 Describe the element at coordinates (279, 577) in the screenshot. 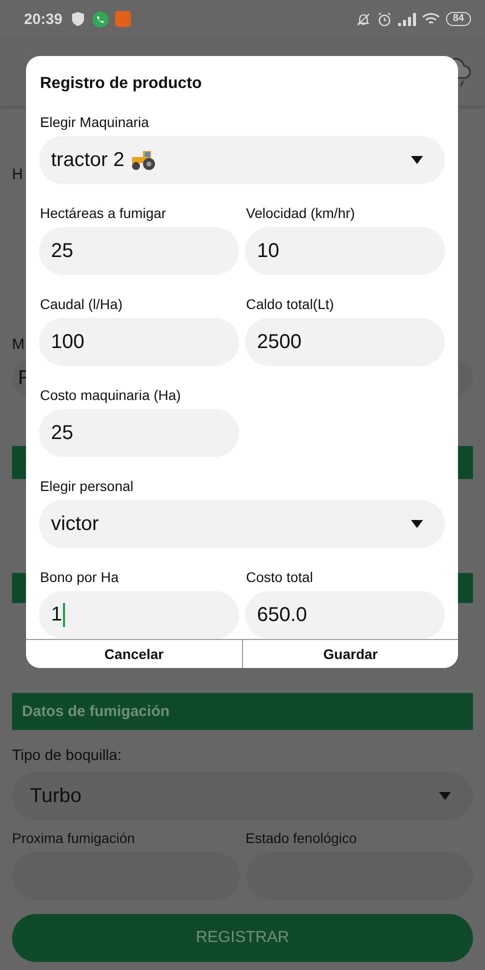

I see `field-label: Costo total` at that location.